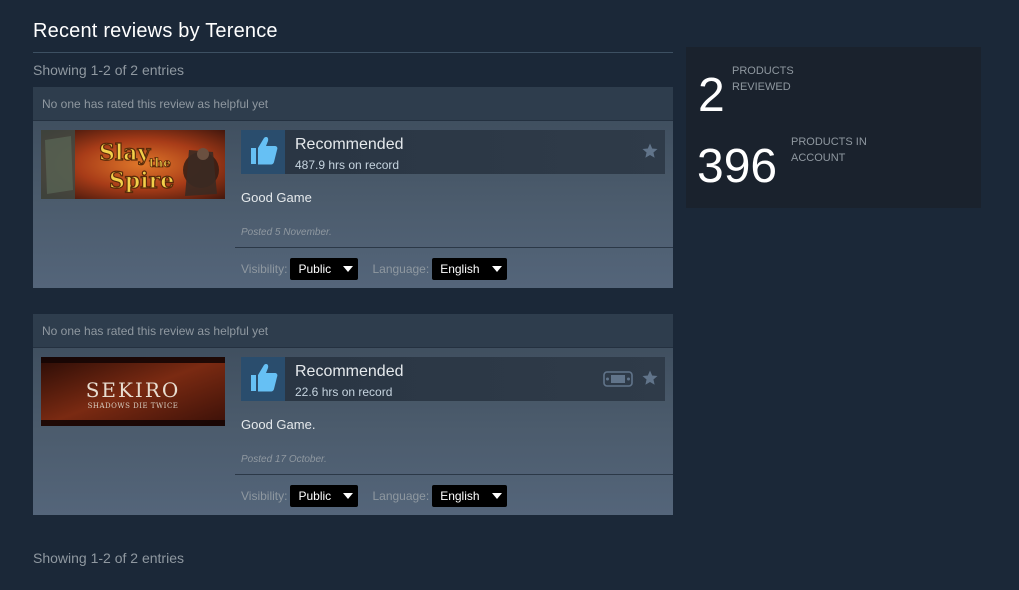 The width and height of the screenshot is (1019, 590). Describe the element at coordinates (286, 232) in the screenshot. I see `posted-date: Posted 5 November.` at that location.